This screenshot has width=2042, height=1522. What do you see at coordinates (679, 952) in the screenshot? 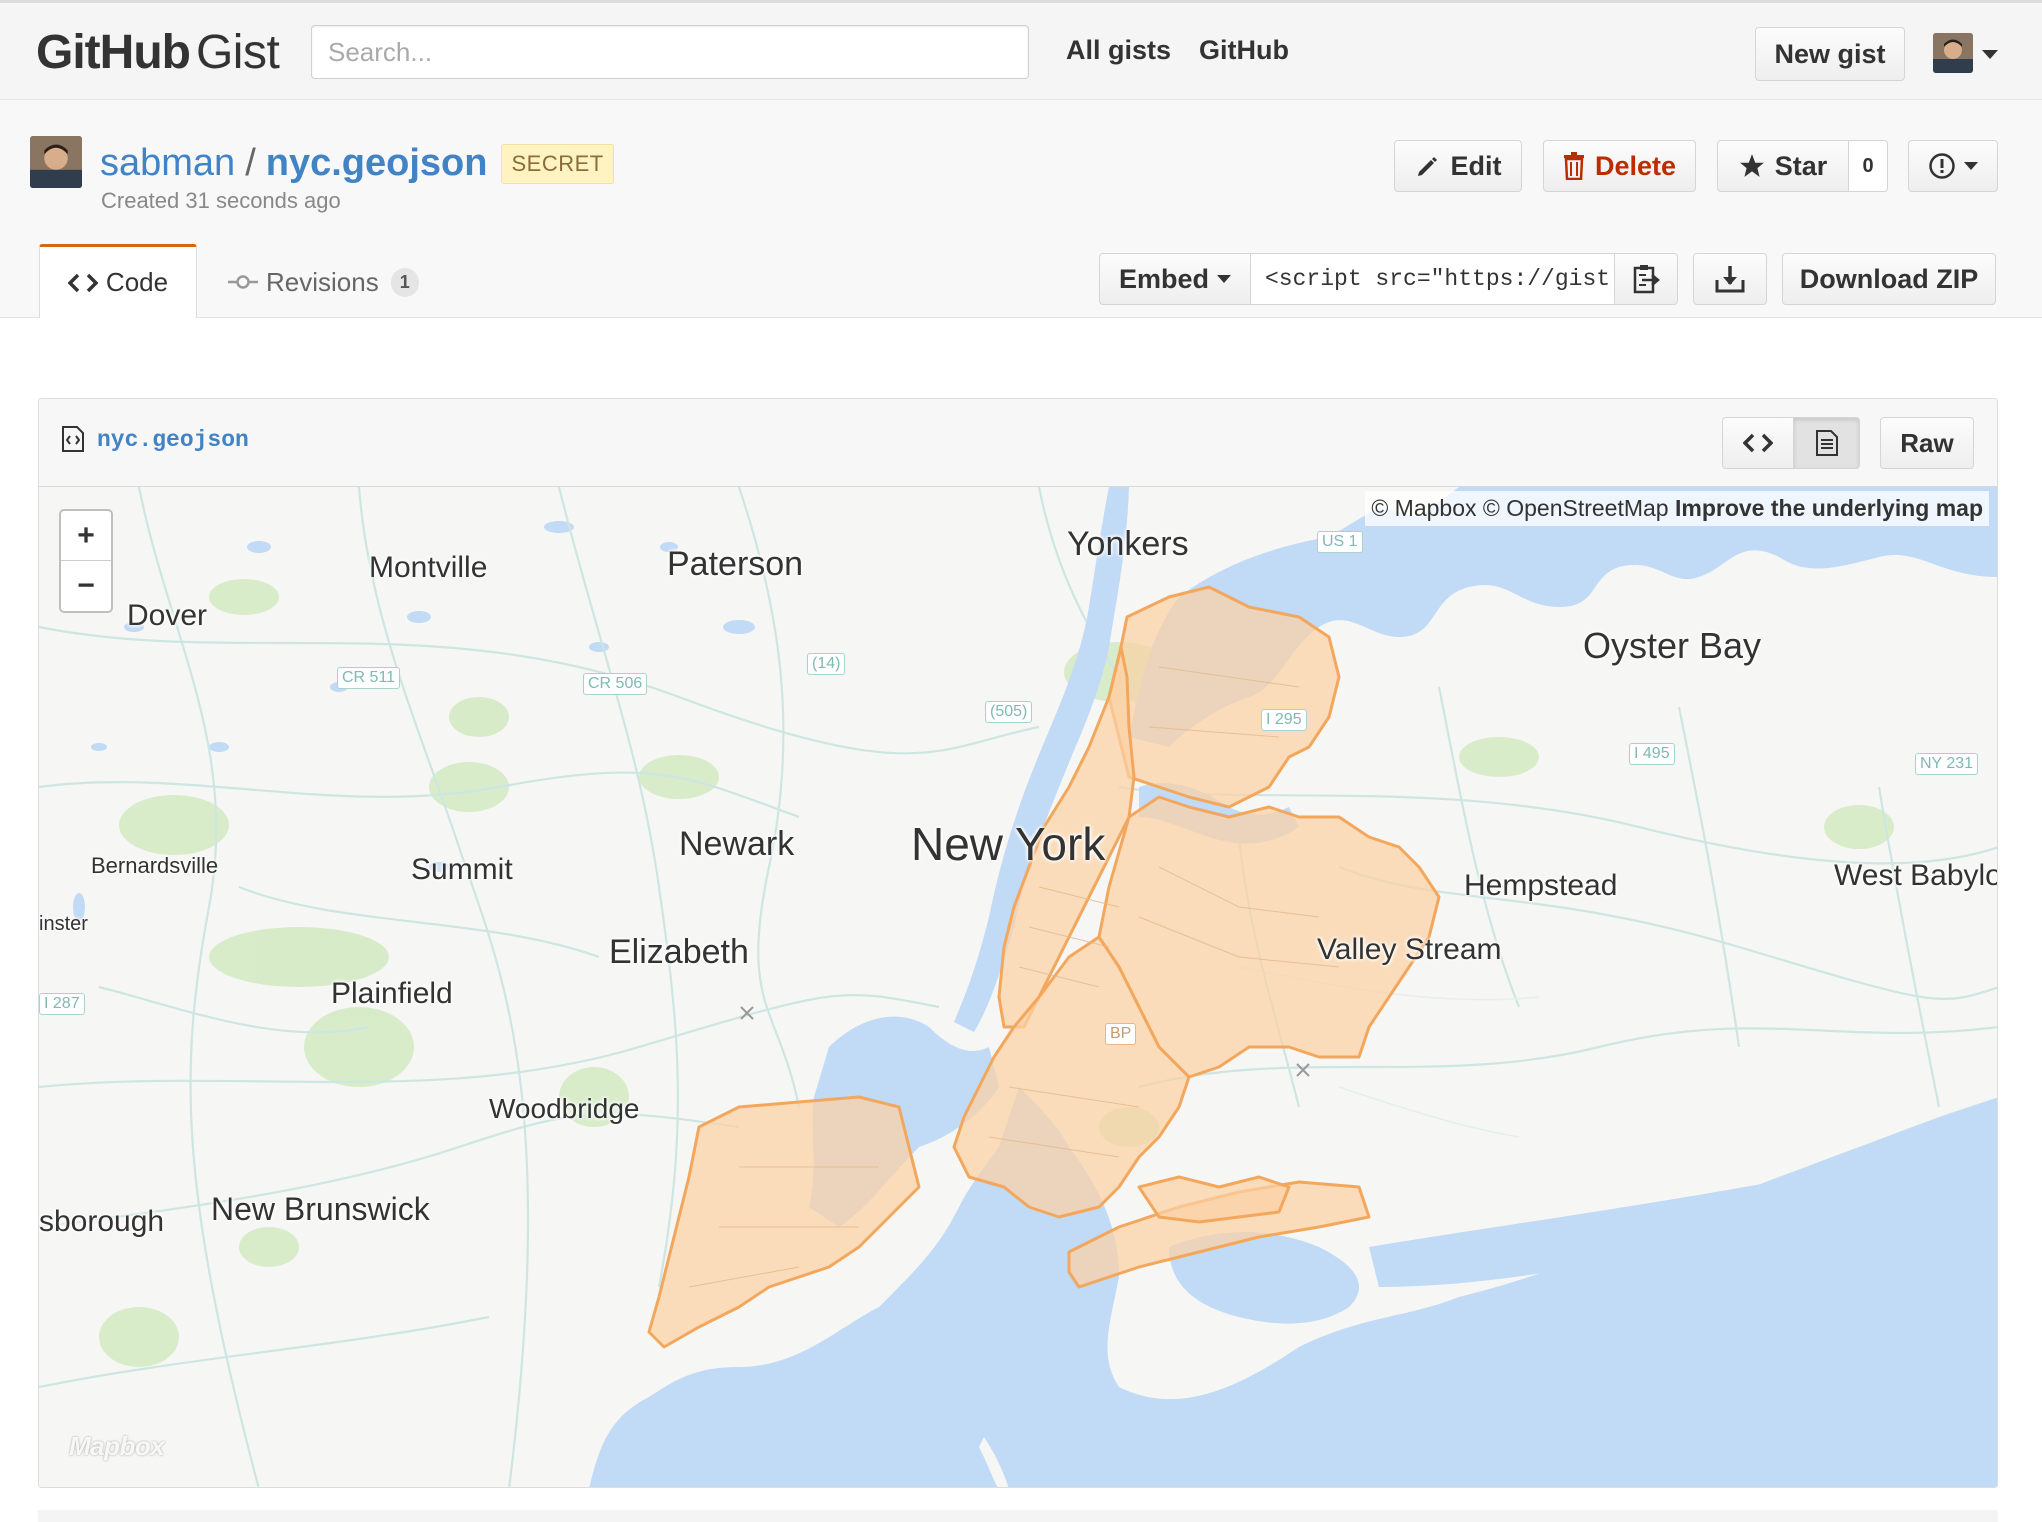
I see `label-elizabeth: Elizabeth` at bounding box center [679, 952].